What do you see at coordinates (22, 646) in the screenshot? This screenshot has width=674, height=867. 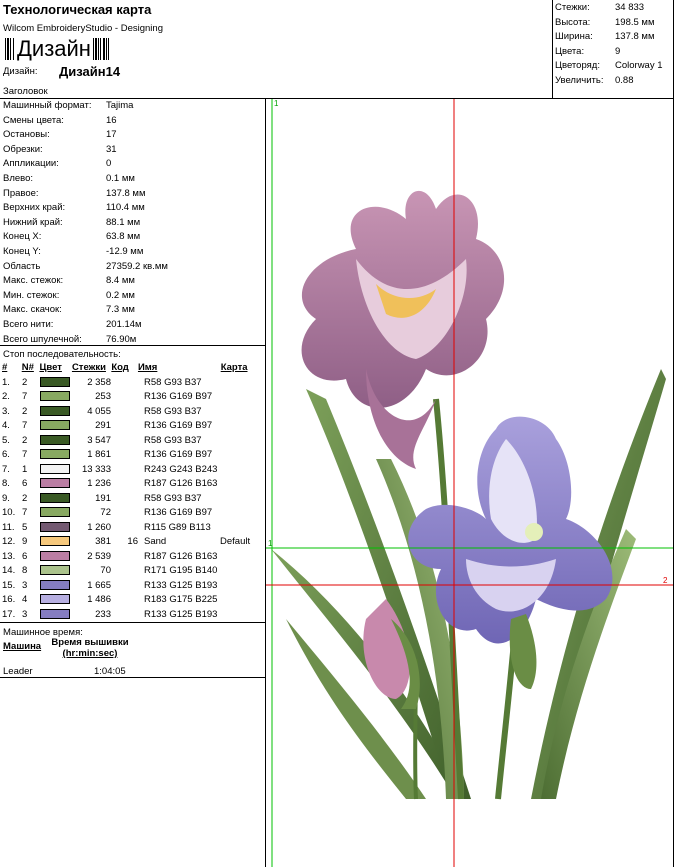 I see `machine-column-header: Машина` at bounding box center [22, 646].